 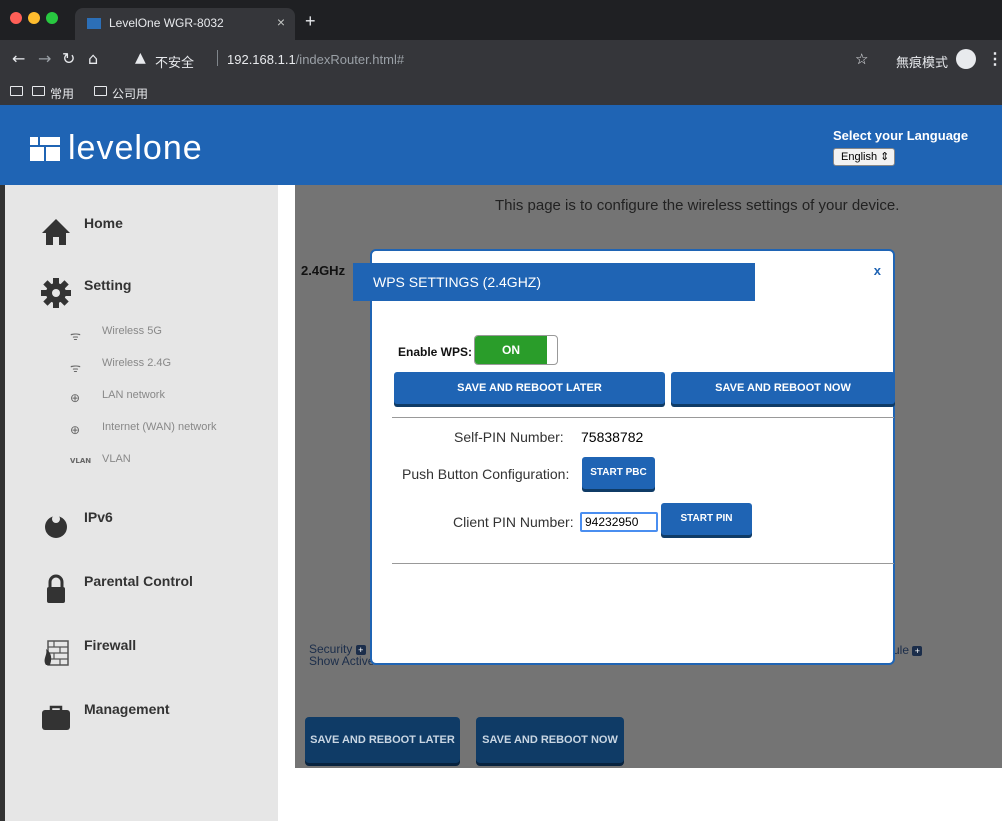 I want to click on self-pin-value: 75838782, so click(x=612, y=437).